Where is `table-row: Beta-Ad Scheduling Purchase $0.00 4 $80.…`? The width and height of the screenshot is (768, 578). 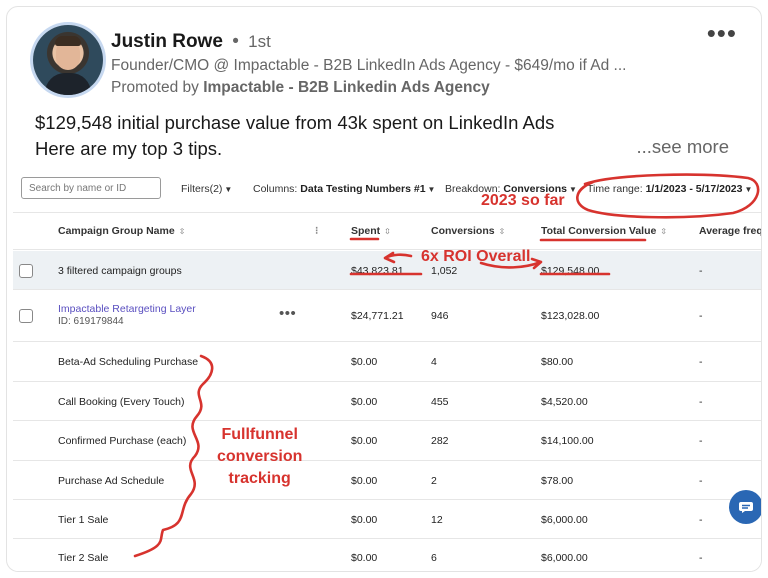
table-row: Beta-Ad Scheduling Purchase $0.00 4 $80.… is located at coordinates (387, 362).